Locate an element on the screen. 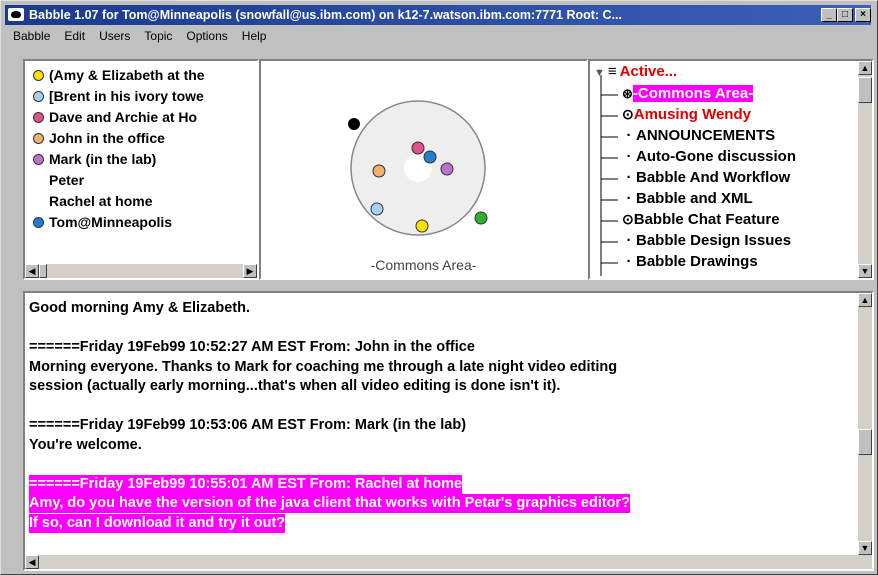 The height and width of the screenshot is (575, 878). social-proxy-panel: -Commons Area- is located at coordinates (423, 169).